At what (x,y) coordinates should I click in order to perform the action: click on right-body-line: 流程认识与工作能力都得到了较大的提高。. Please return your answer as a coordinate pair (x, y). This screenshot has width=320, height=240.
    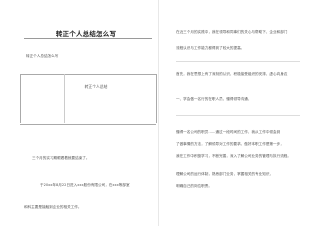
    Looking at the image, I should click on (210, 48).